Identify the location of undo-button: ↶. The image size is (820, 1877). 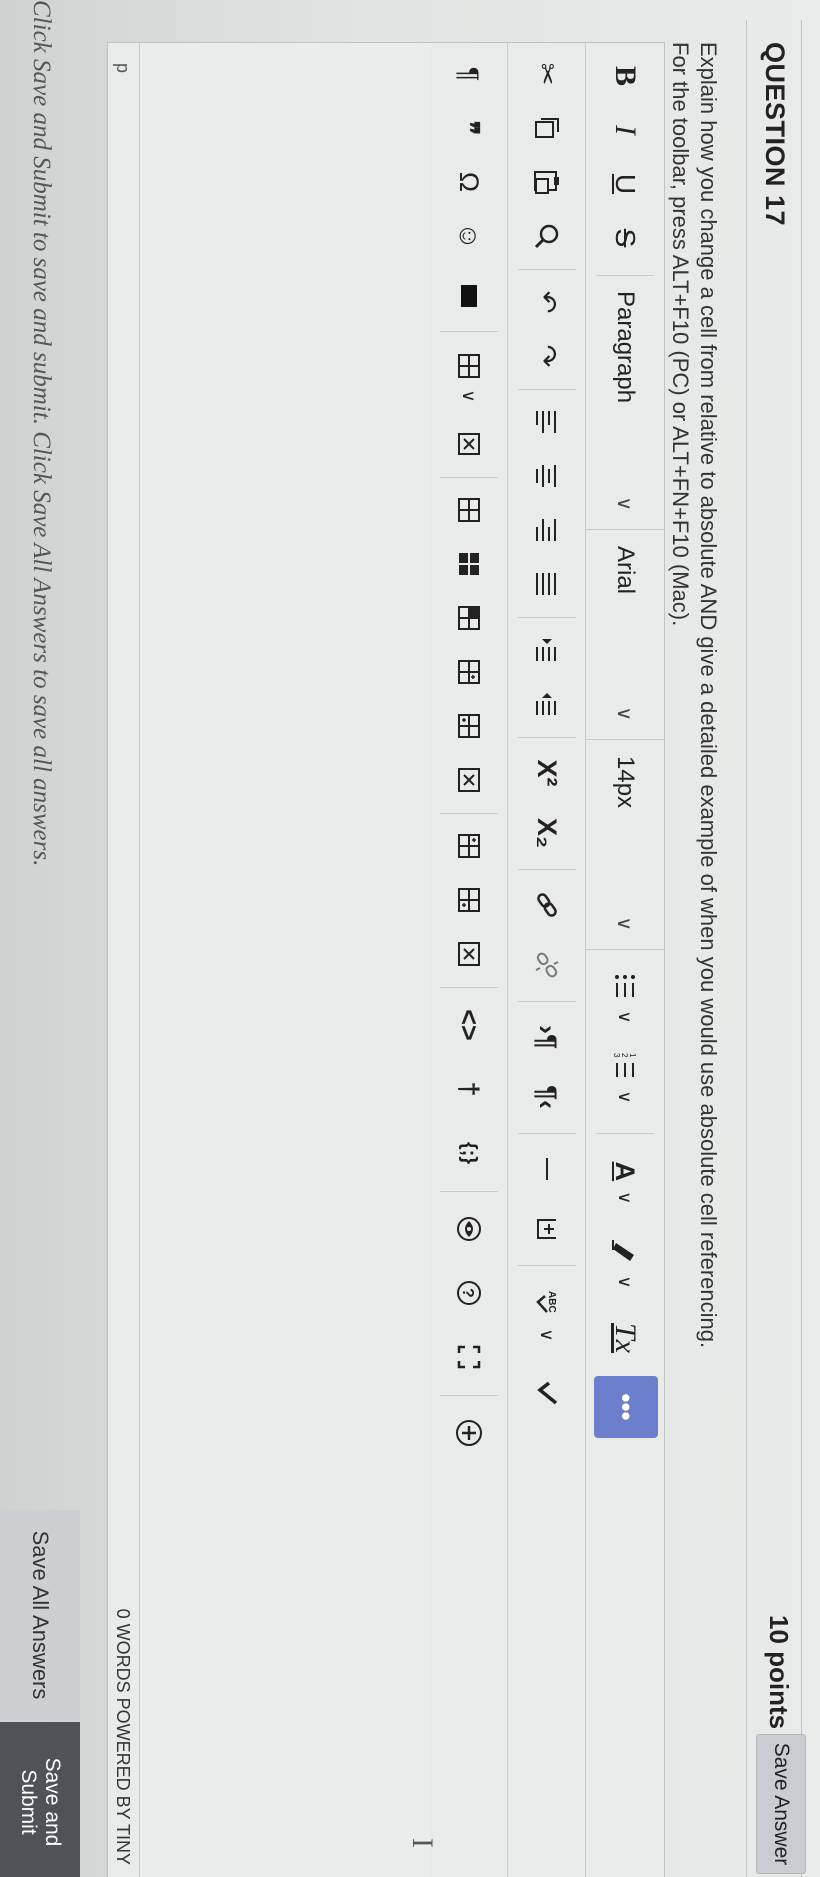
(547, 302).